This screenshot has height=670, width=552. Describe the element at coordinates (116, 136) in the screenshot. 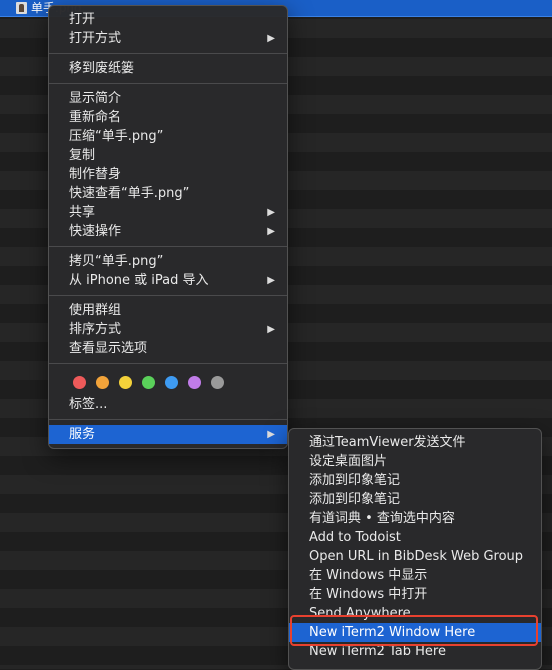

I see `menu-item-label: 压缩“单手.png”` at that location.